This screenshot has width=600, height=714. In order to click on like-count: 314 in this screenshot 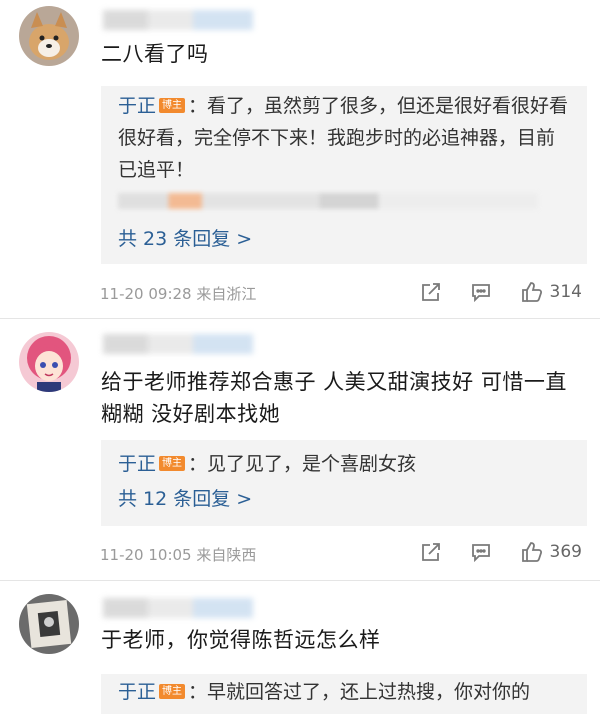, I will do `click(565, 292)`.